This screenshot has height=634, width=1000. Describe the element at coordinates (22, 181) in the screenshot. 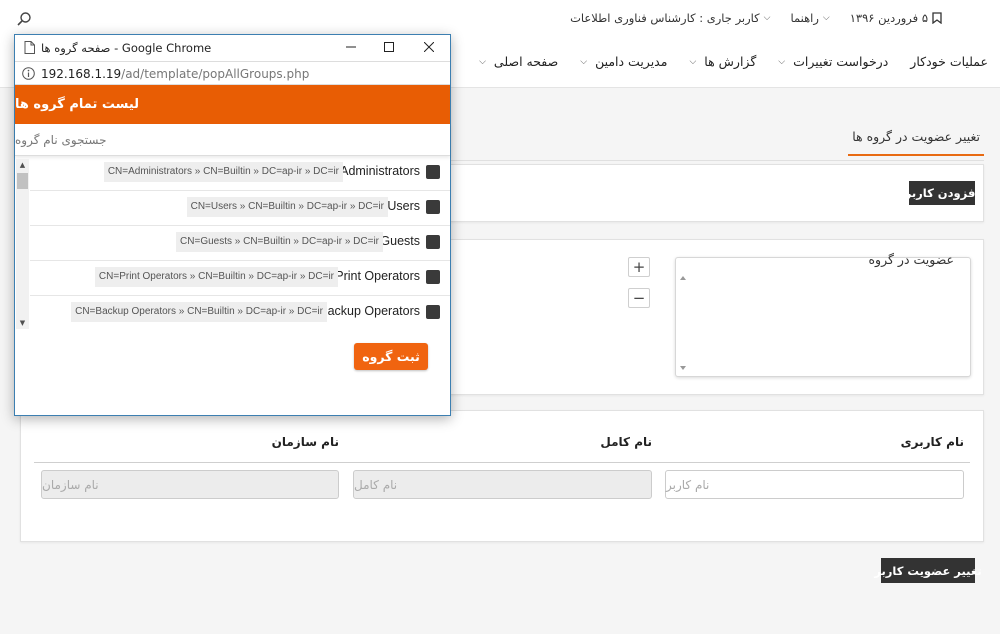

I see `scroll-thumb` at that location.